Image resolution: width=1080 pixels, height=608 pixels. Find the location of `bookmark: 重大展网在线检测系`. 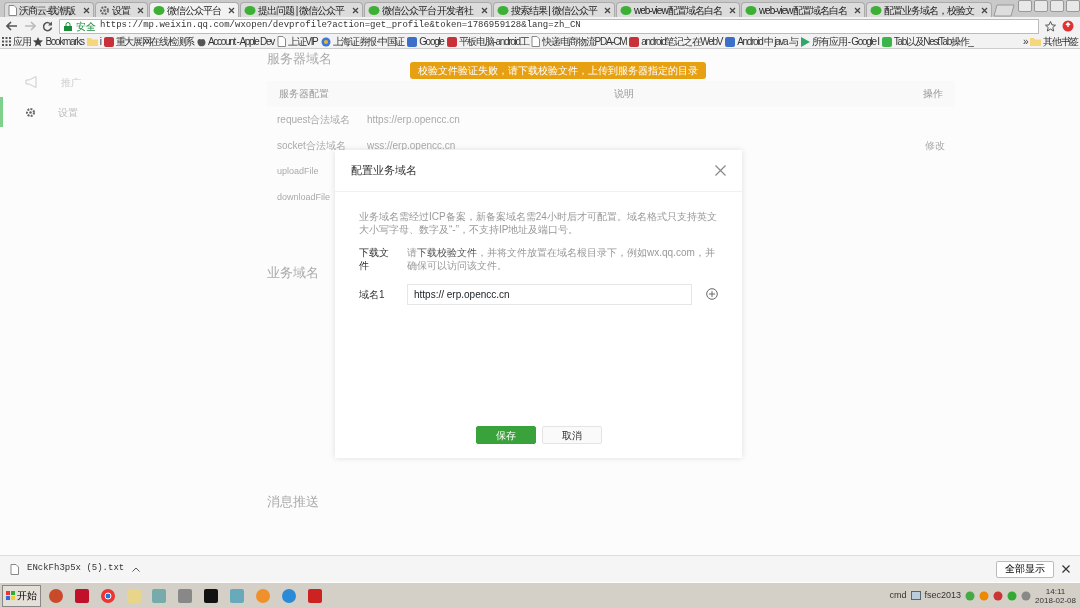

bookmark: 重大展网在线检测系 is located at coordinates (154, 41).